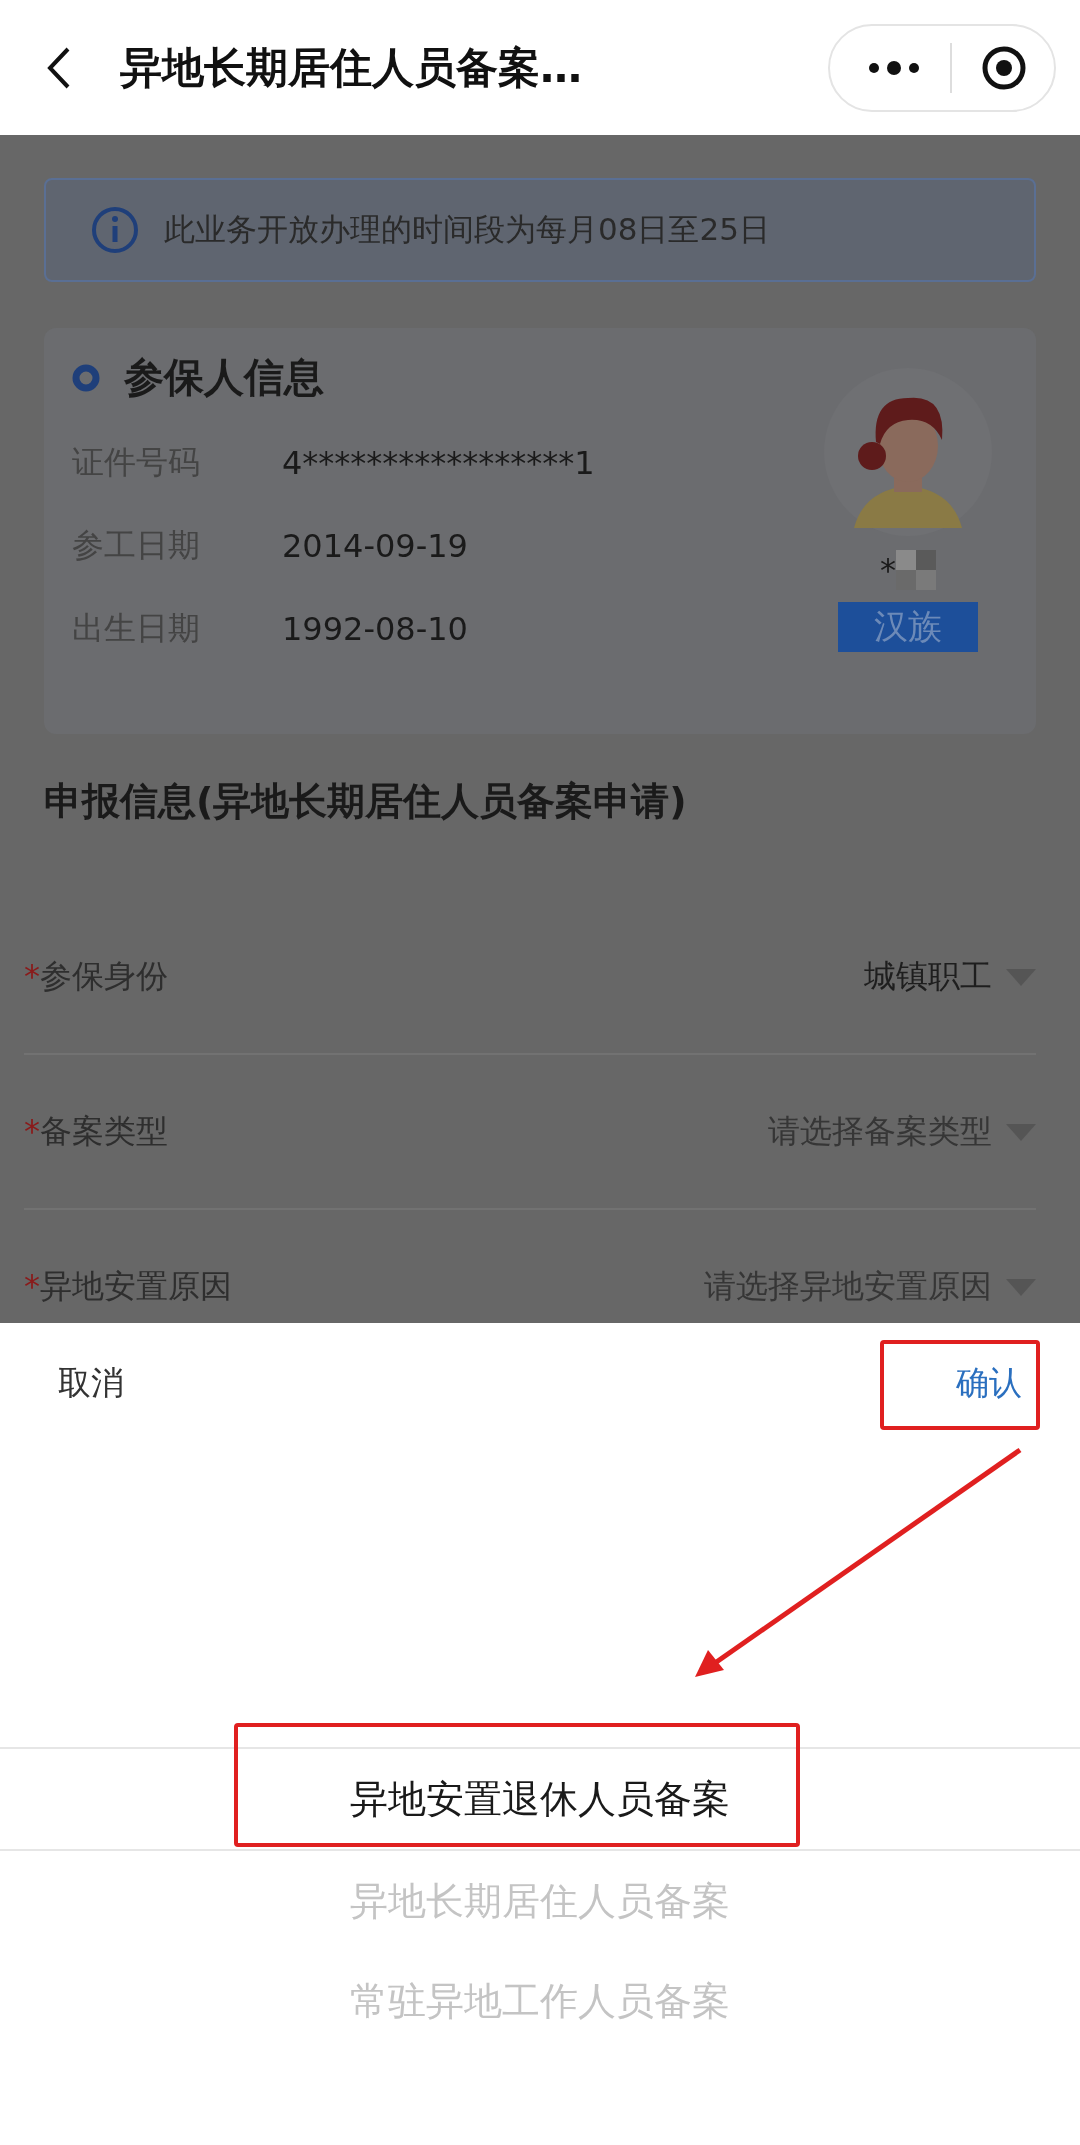 The height and width of the screenshot is (2145, 1080). Describe the element at coordinates (989, 1383) in the screenshot. I see `confirm-button: 确认` at that location.